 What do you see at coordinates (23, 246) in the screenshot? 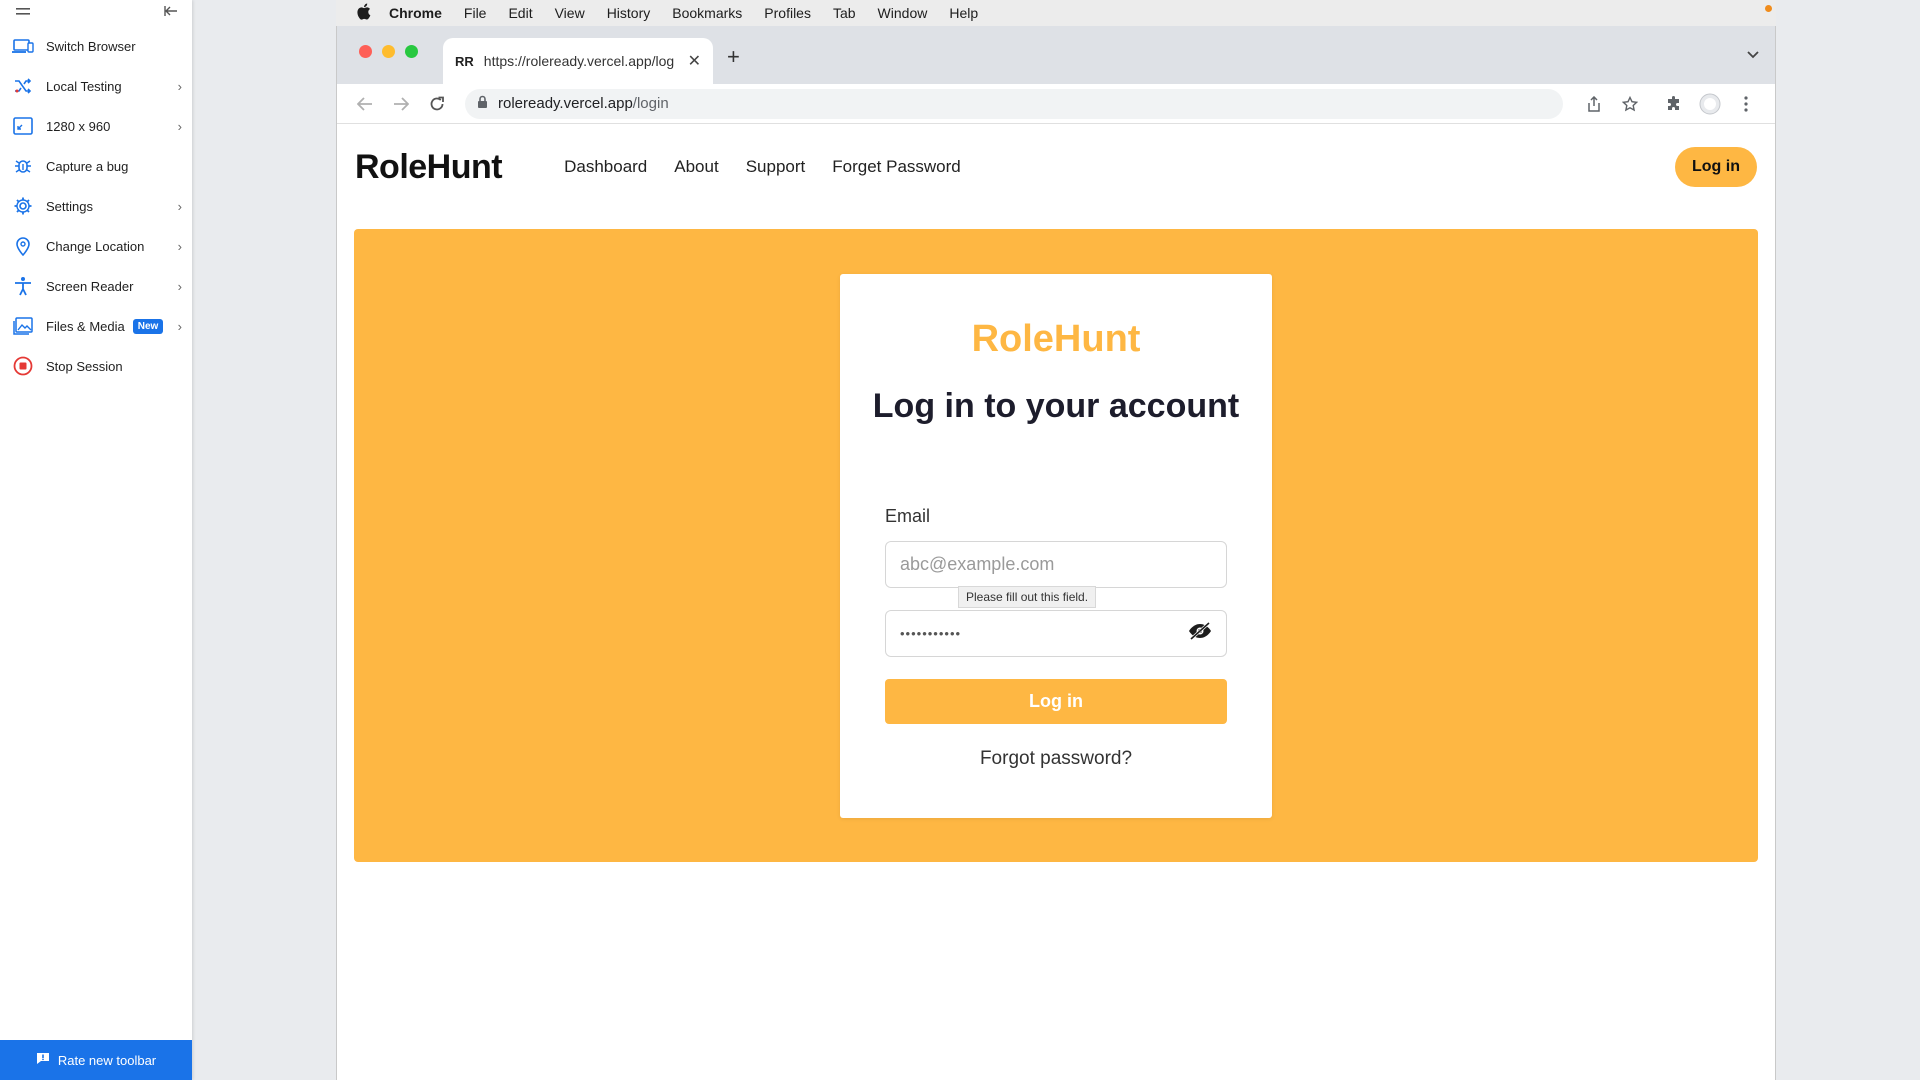
I see `location-pin-icon` at bounding box center [23, 246].